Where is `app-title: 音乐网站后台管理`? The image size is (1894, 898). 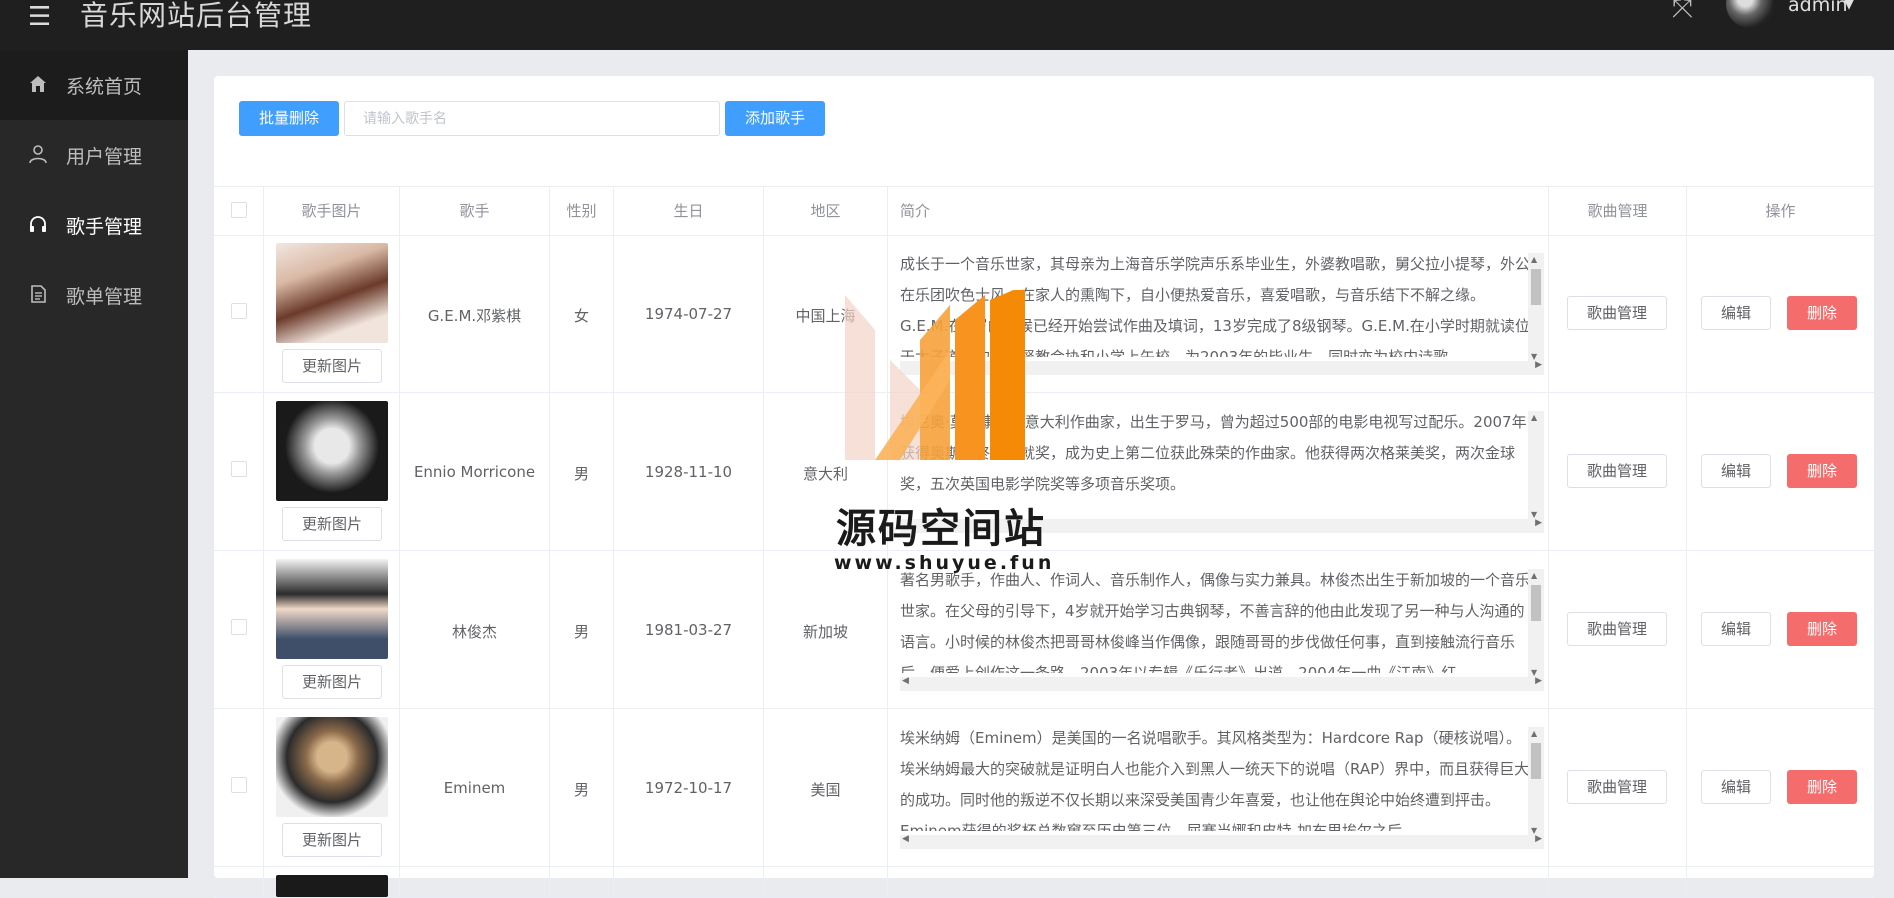 app-title: 音乐网站后台管理 is located at coordinates (196, 16).